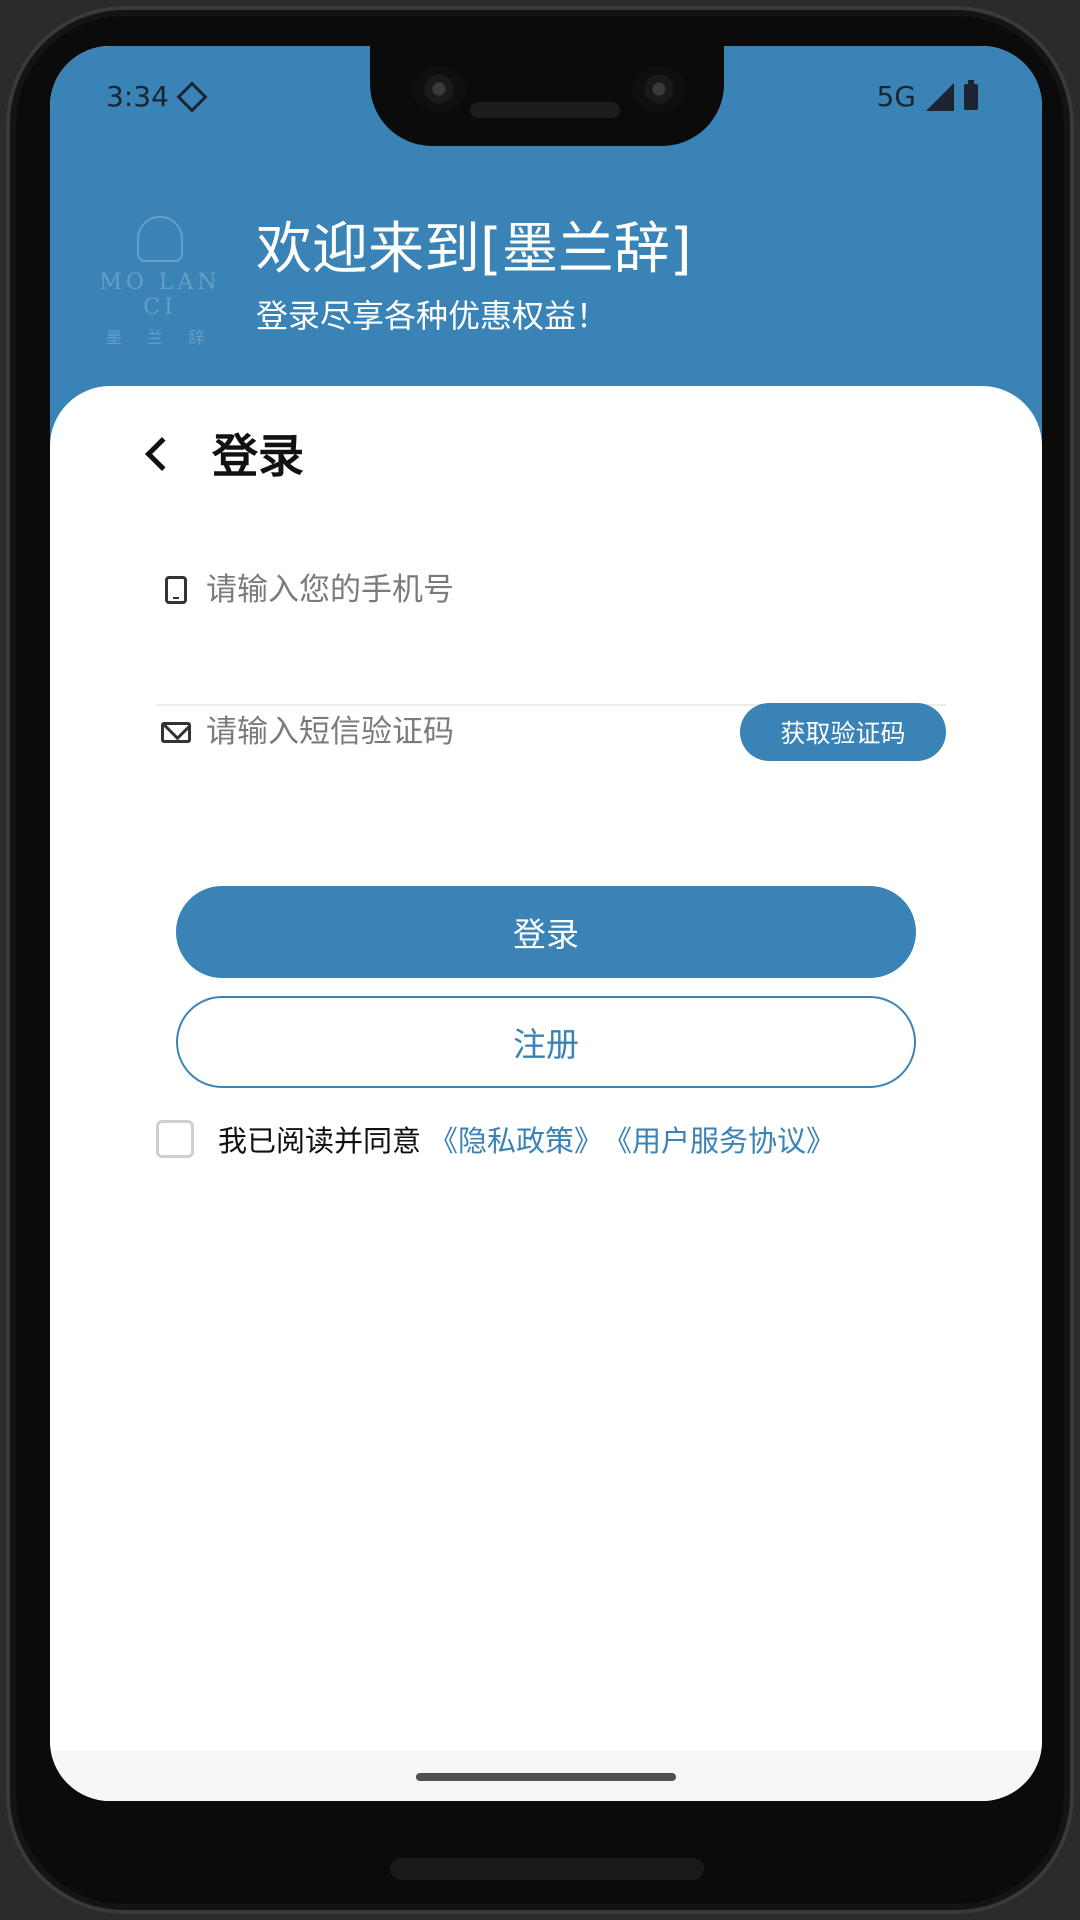 The height and width of the screenshot is (1920, 1080). I want to click on agree-text: 我已阅读并同意, so click(320, 1141).